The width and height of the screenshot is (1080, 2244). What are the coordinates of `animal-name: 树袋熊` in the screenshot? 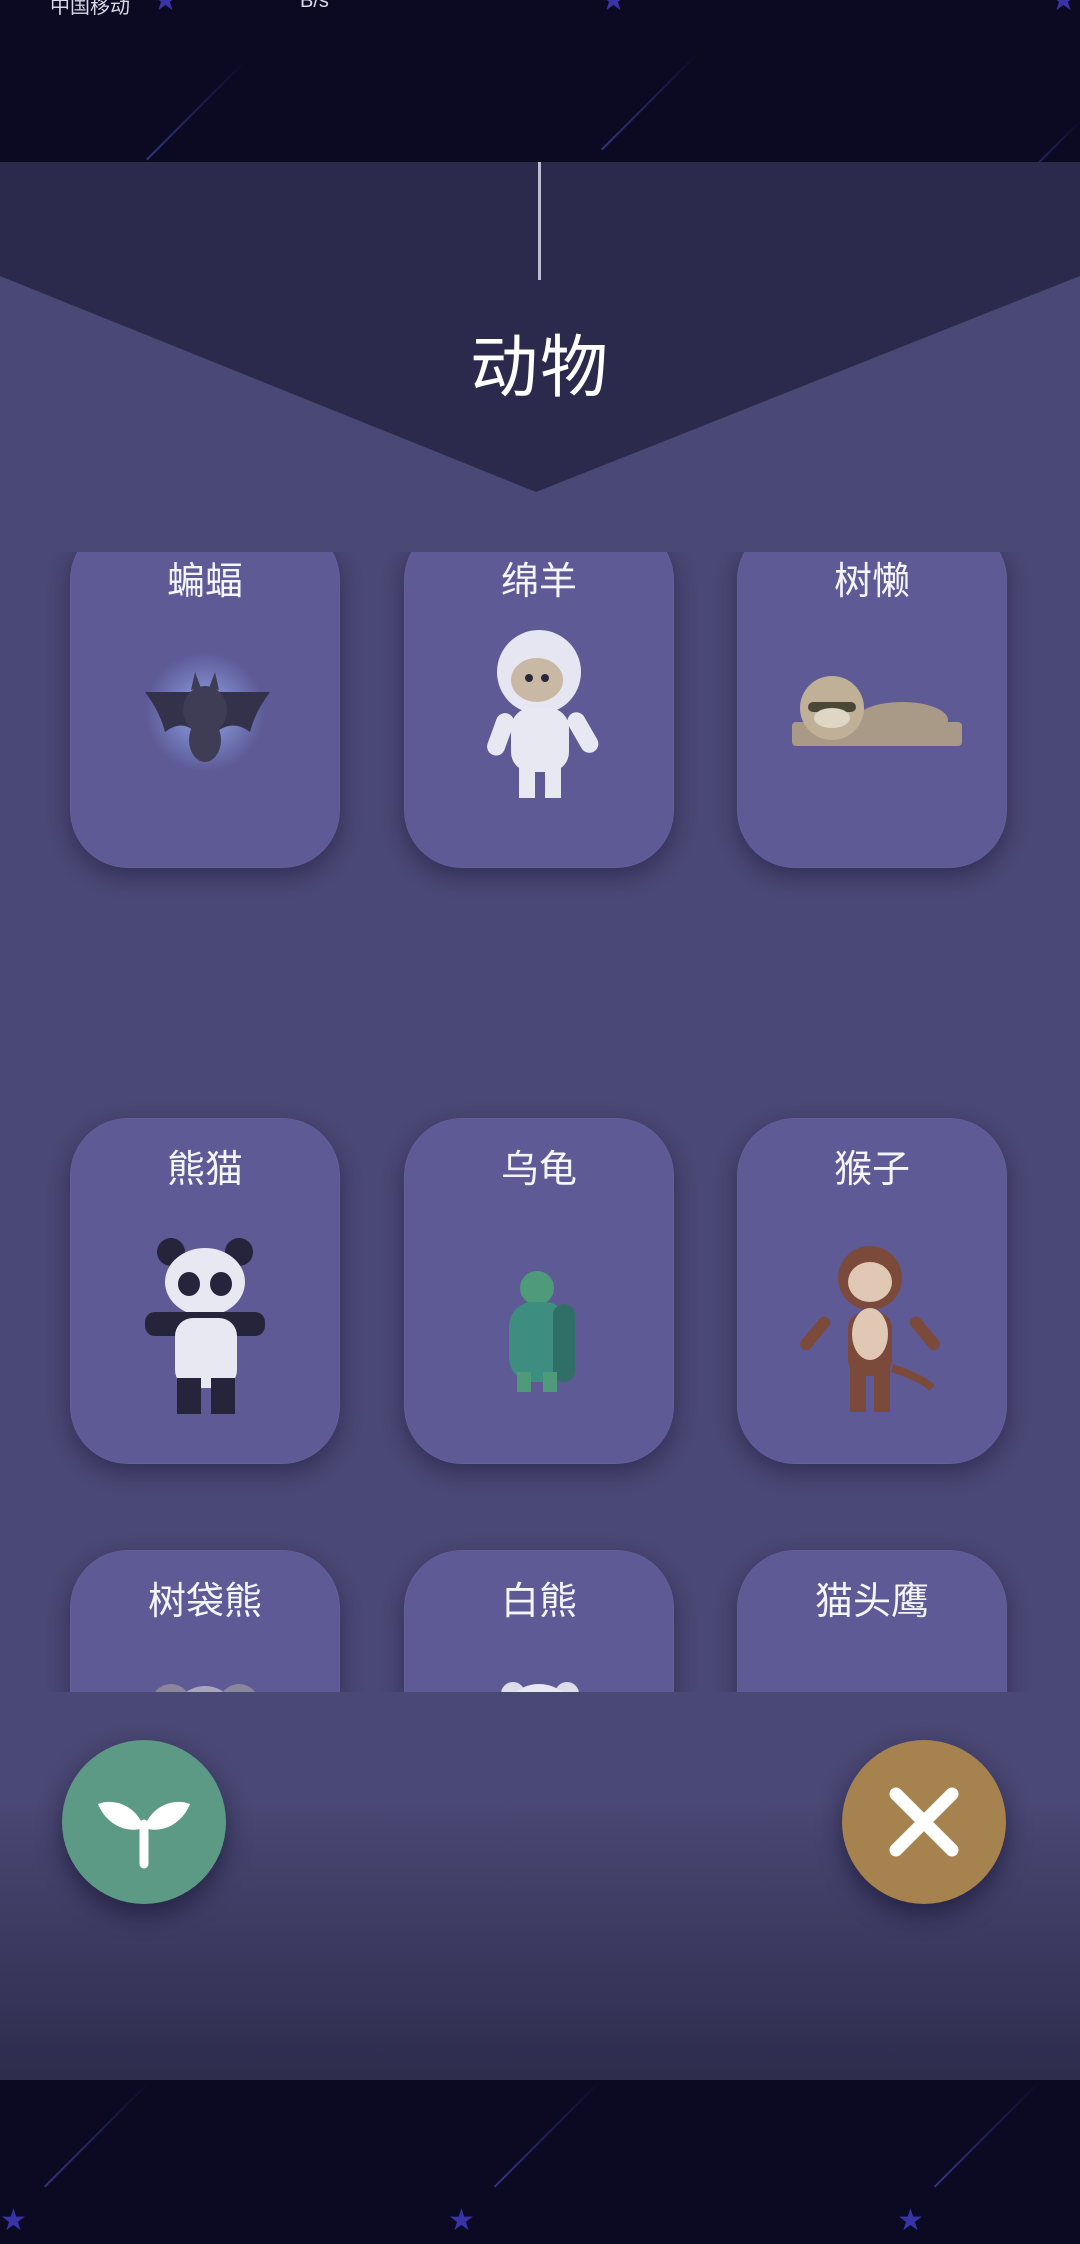 It's located at (204, 1601).